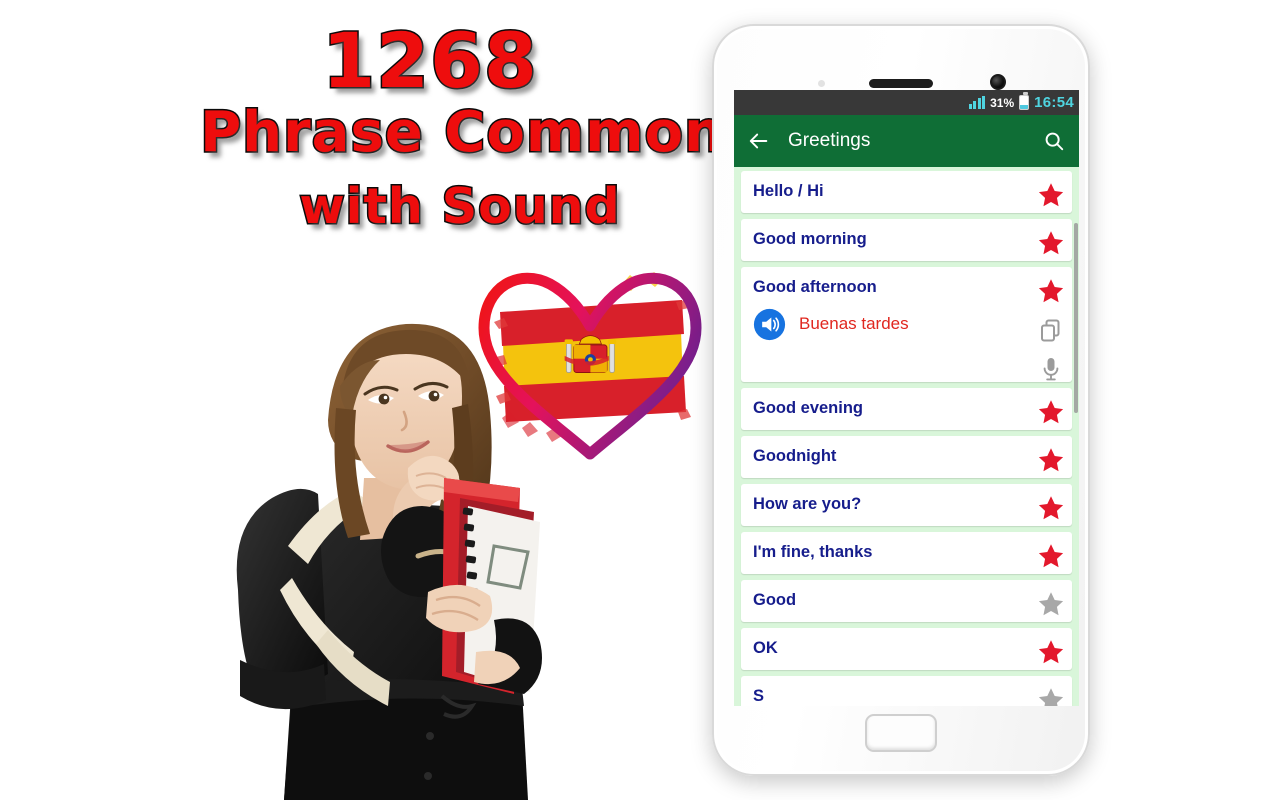 The image size is (1280, 800). What do you see at coordinates (977, 102) in the screenshot?
I see `signal-bars-icon` at bounding box center [977, 102].